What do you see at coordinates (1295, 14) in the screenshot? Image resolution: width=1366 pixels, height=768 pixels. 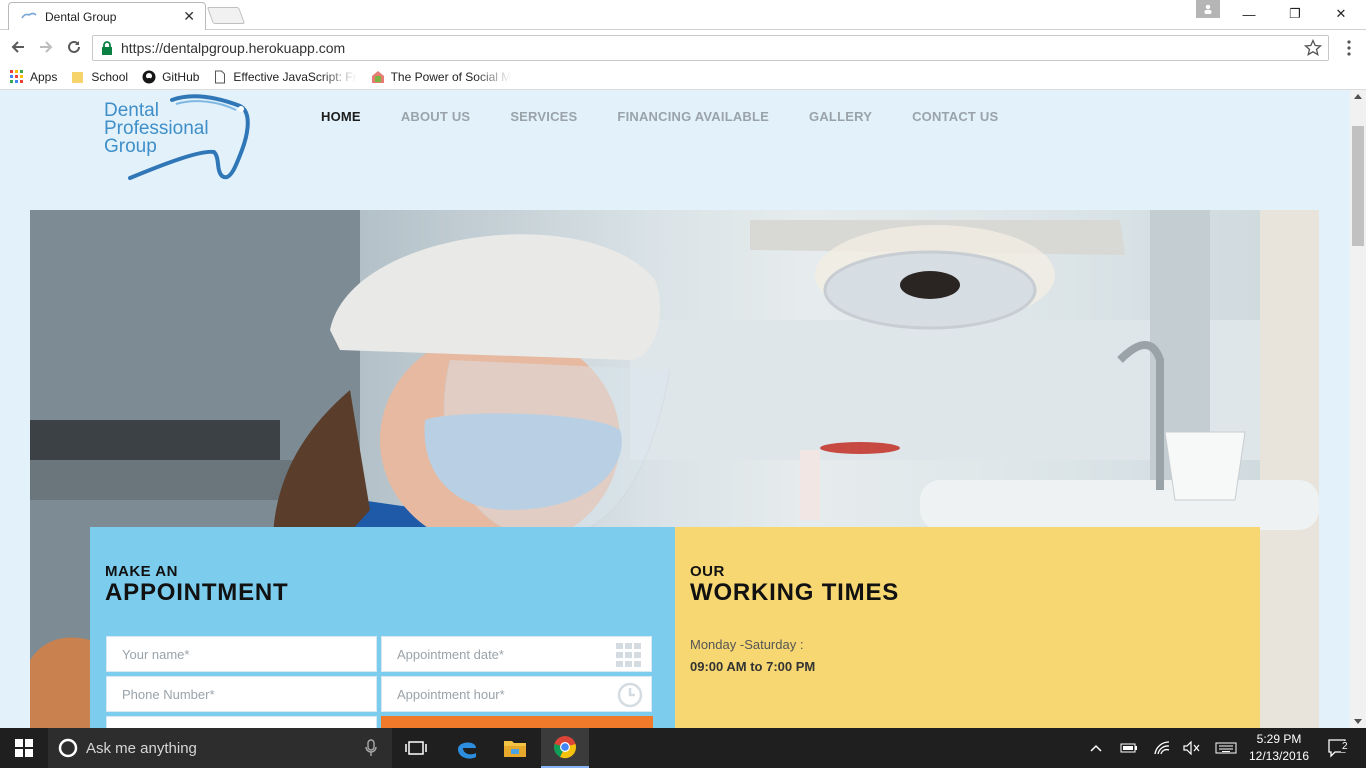 I see `restore-button: ❐` at bounding box center [1295, 14].